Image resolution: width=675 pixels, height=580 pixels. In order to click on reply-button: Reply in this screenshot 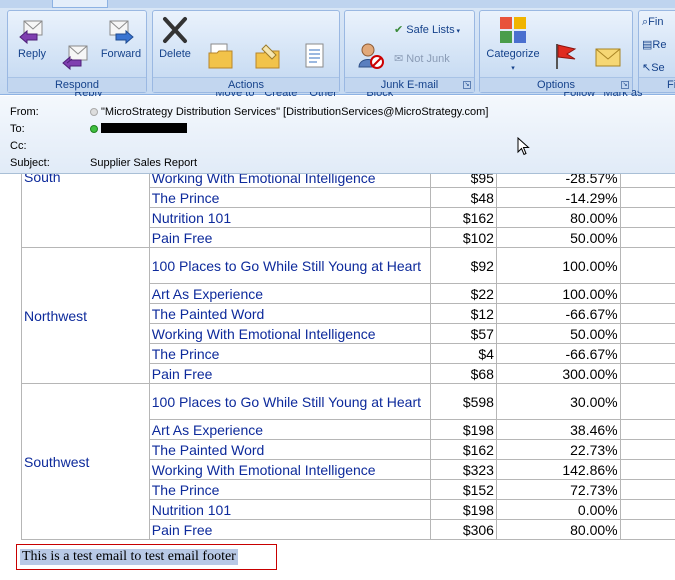, I will do `click(32, 38)`.